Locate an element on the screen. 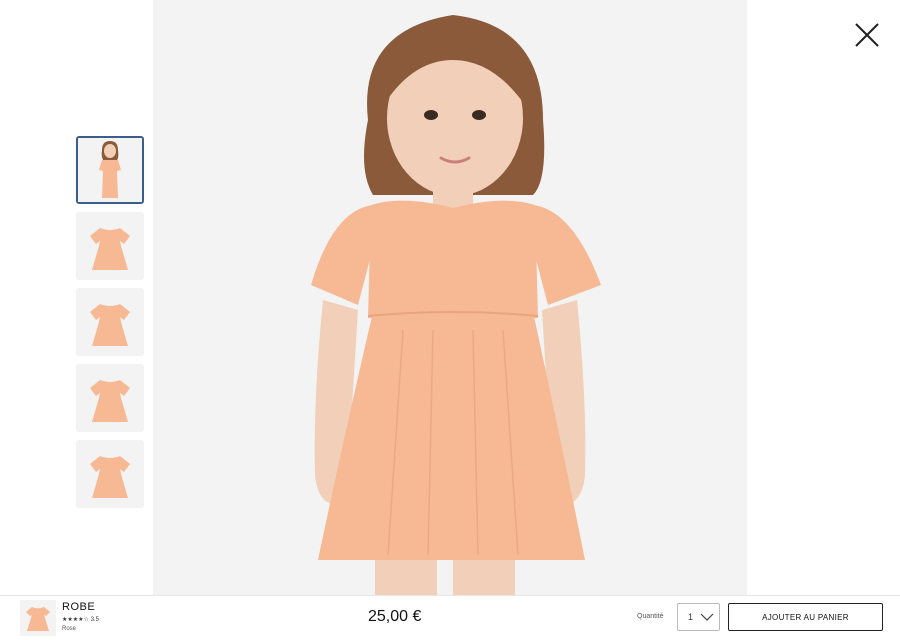  close-button is located at coordinates (867, 35).